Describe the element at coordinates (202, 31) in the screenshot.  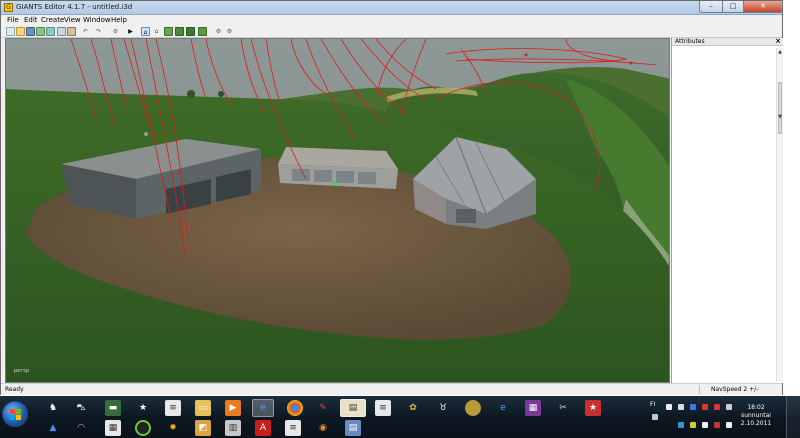
I see `grass-icon` at that location.